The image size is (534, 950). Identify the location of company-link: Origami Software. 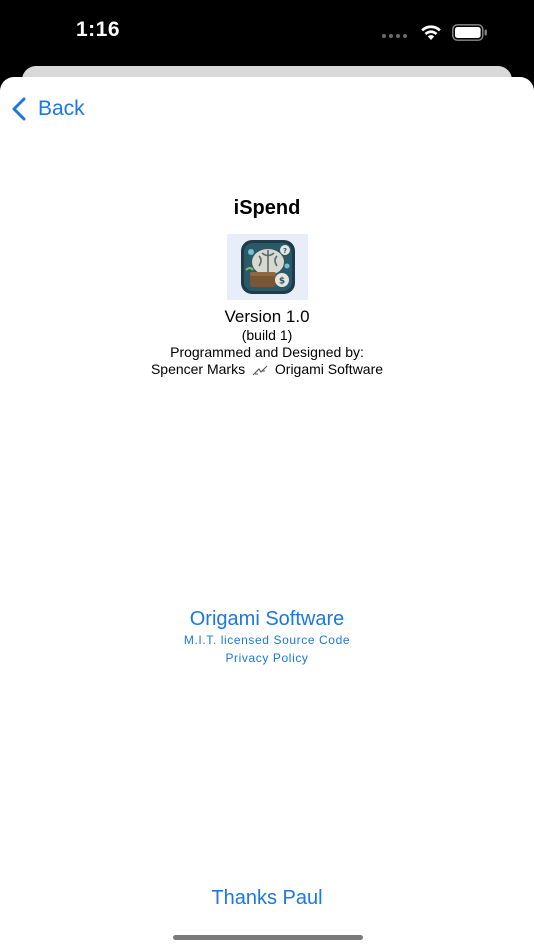
(267, 619).